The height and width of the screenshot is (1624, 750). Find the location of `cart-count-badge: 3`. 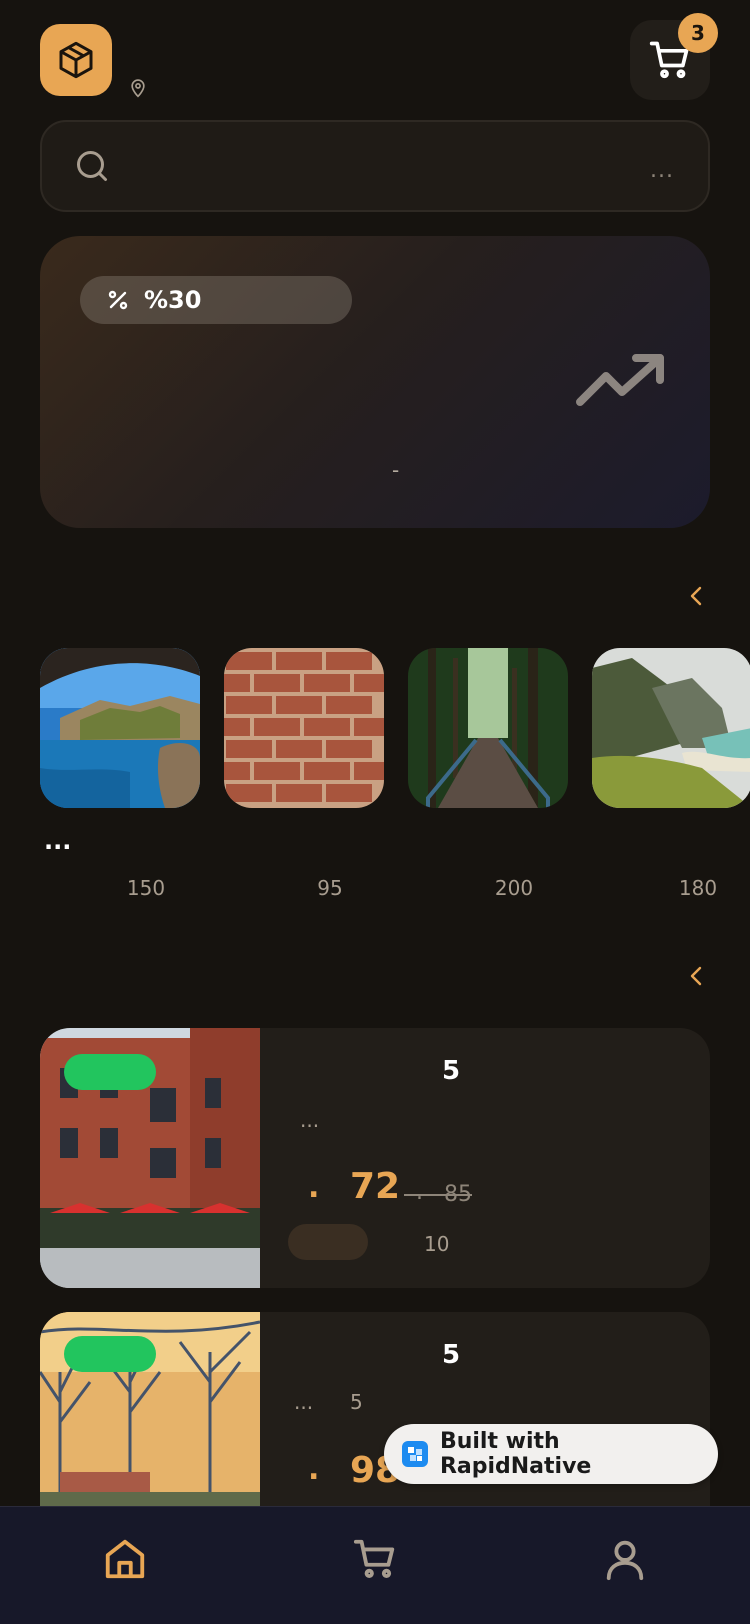

cart-count-badge: 3 is located at coordinates (698, 33).